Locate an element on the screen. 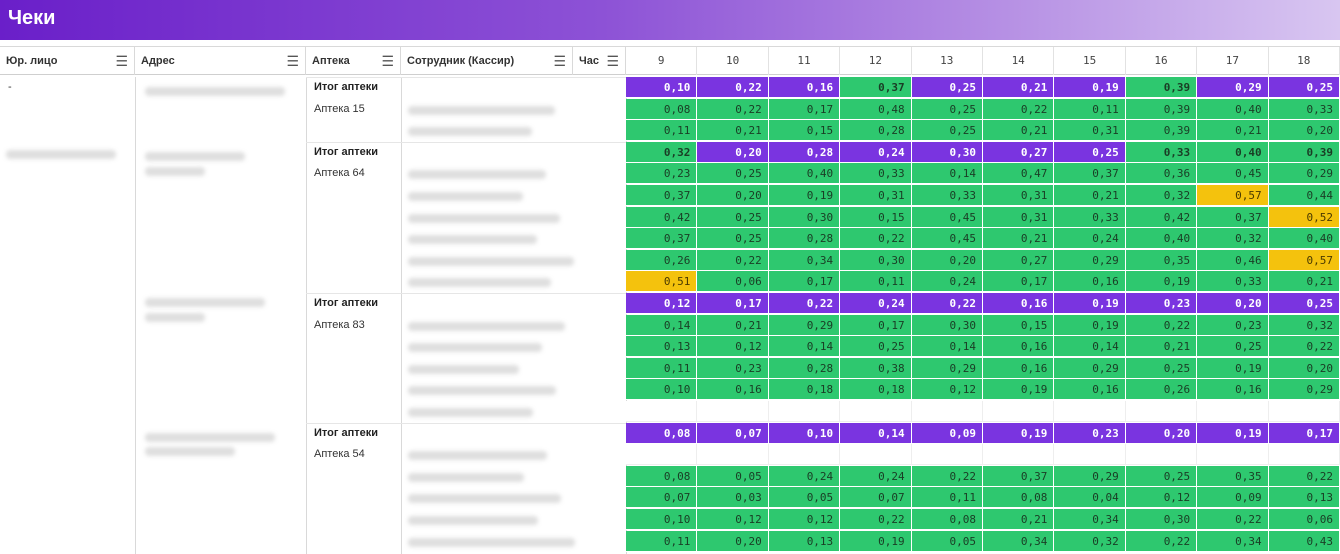  column-header-hour: Час ☰ is located at coordinates (599, 61).